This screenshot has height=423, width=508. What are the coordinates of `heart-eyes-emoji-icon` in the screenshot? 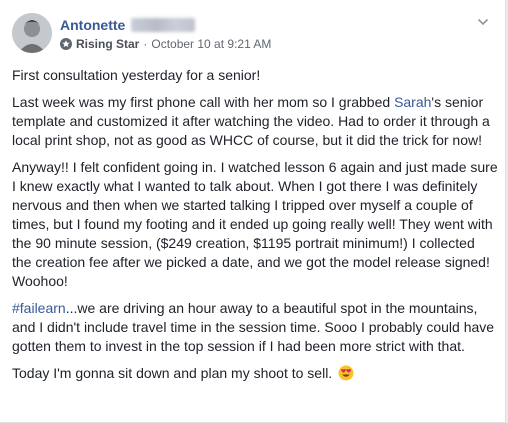 It's located at (346, 373).